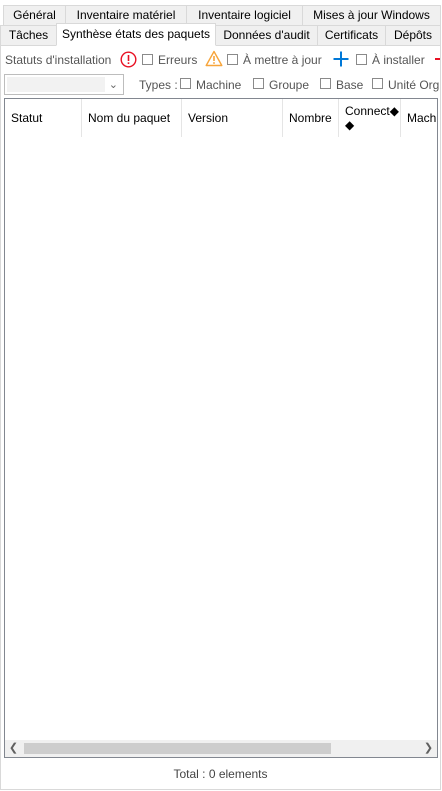  Describe the element at coordinates (398, 60) in the screenshot. I see `to-install-label: À installer` at that location.